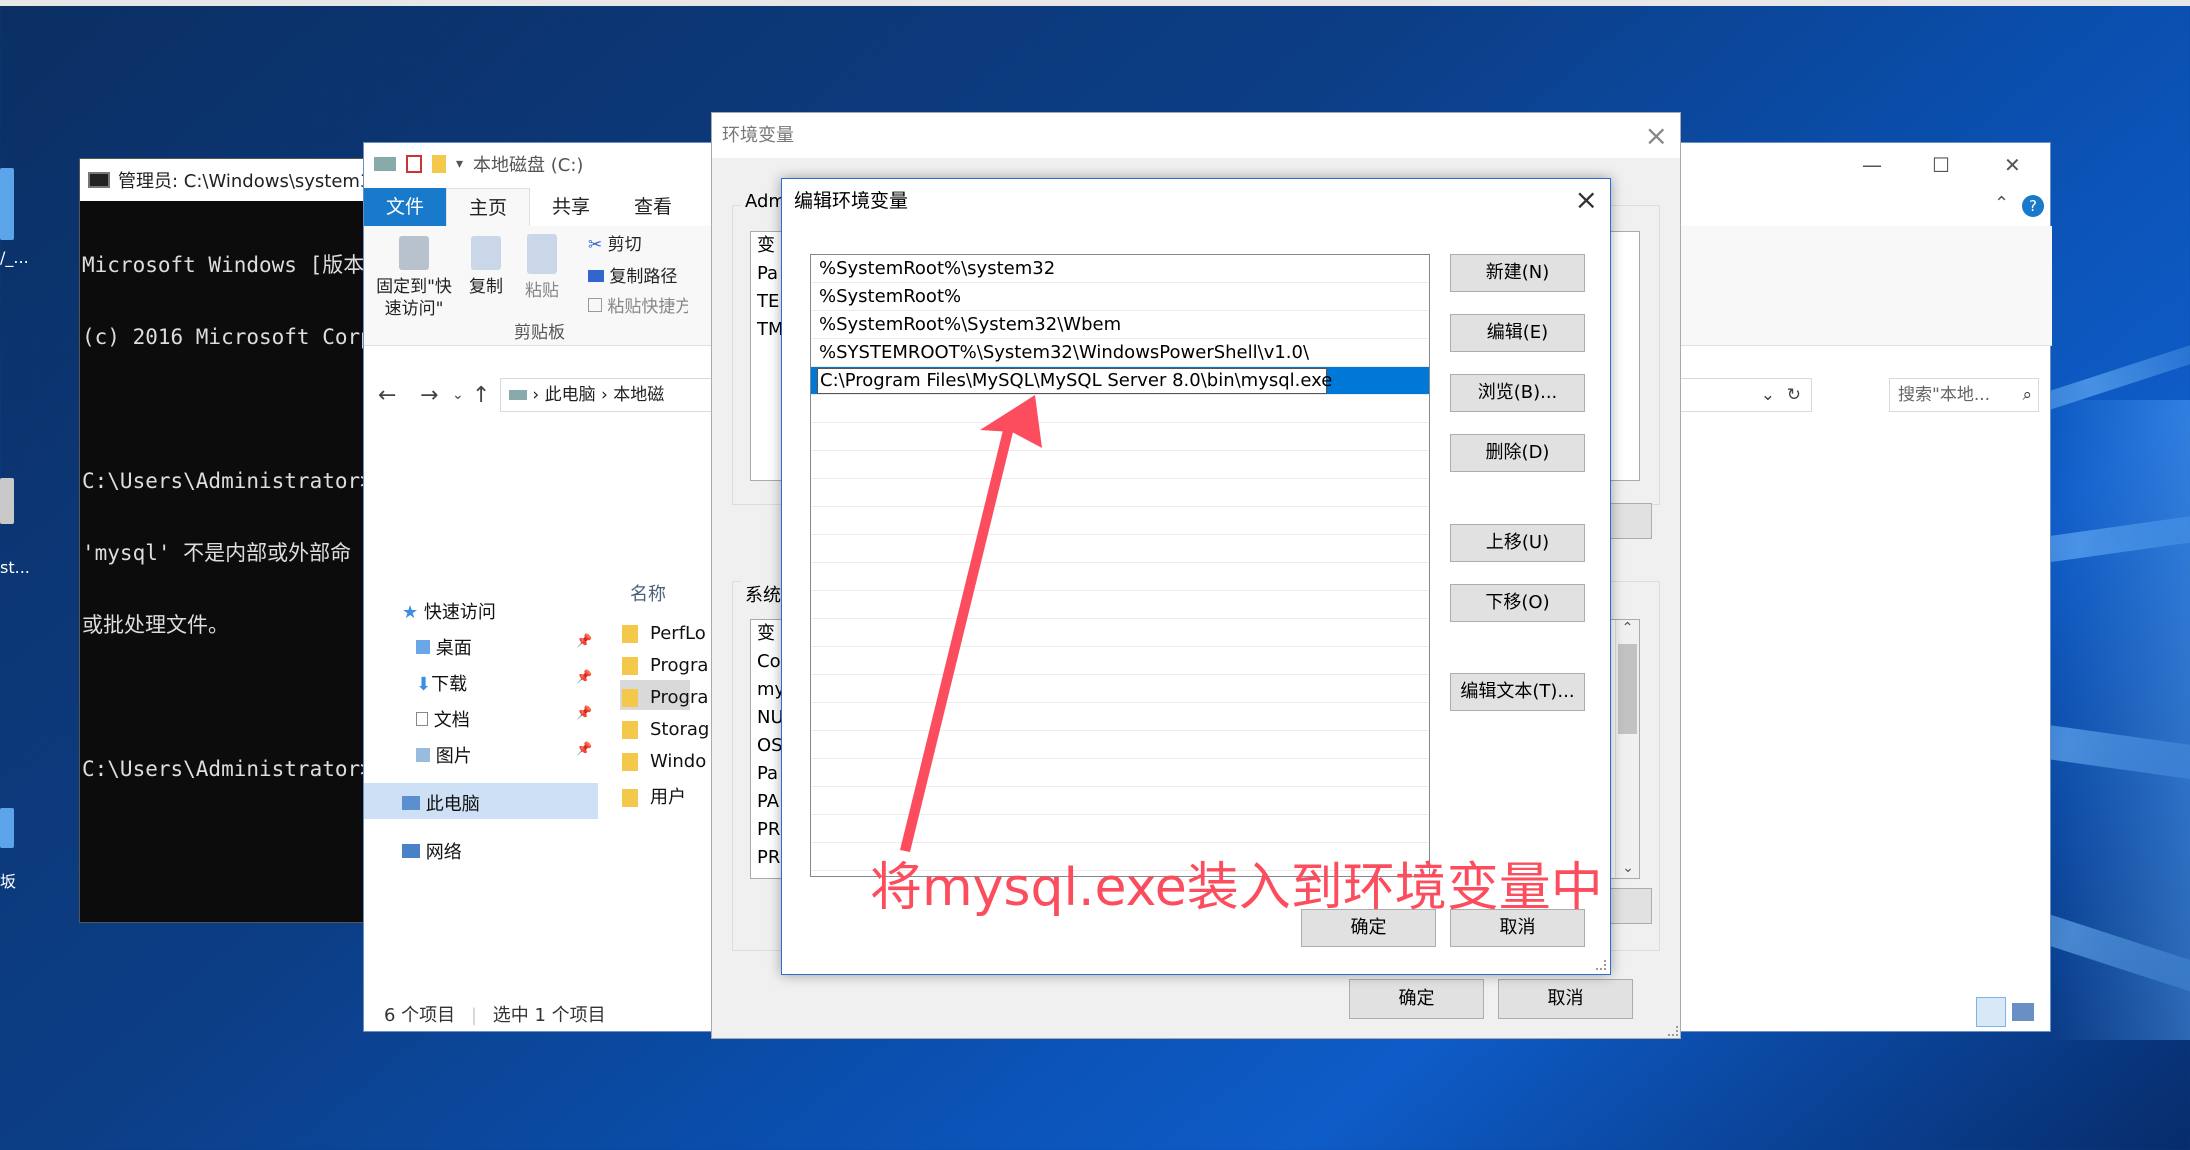 The image size is (2190, 1150). Describe the element at coordinates (1236, 888) in the screenshot. I see `annotation-text: 将mysql.exe装入到环境变量中` at that location.